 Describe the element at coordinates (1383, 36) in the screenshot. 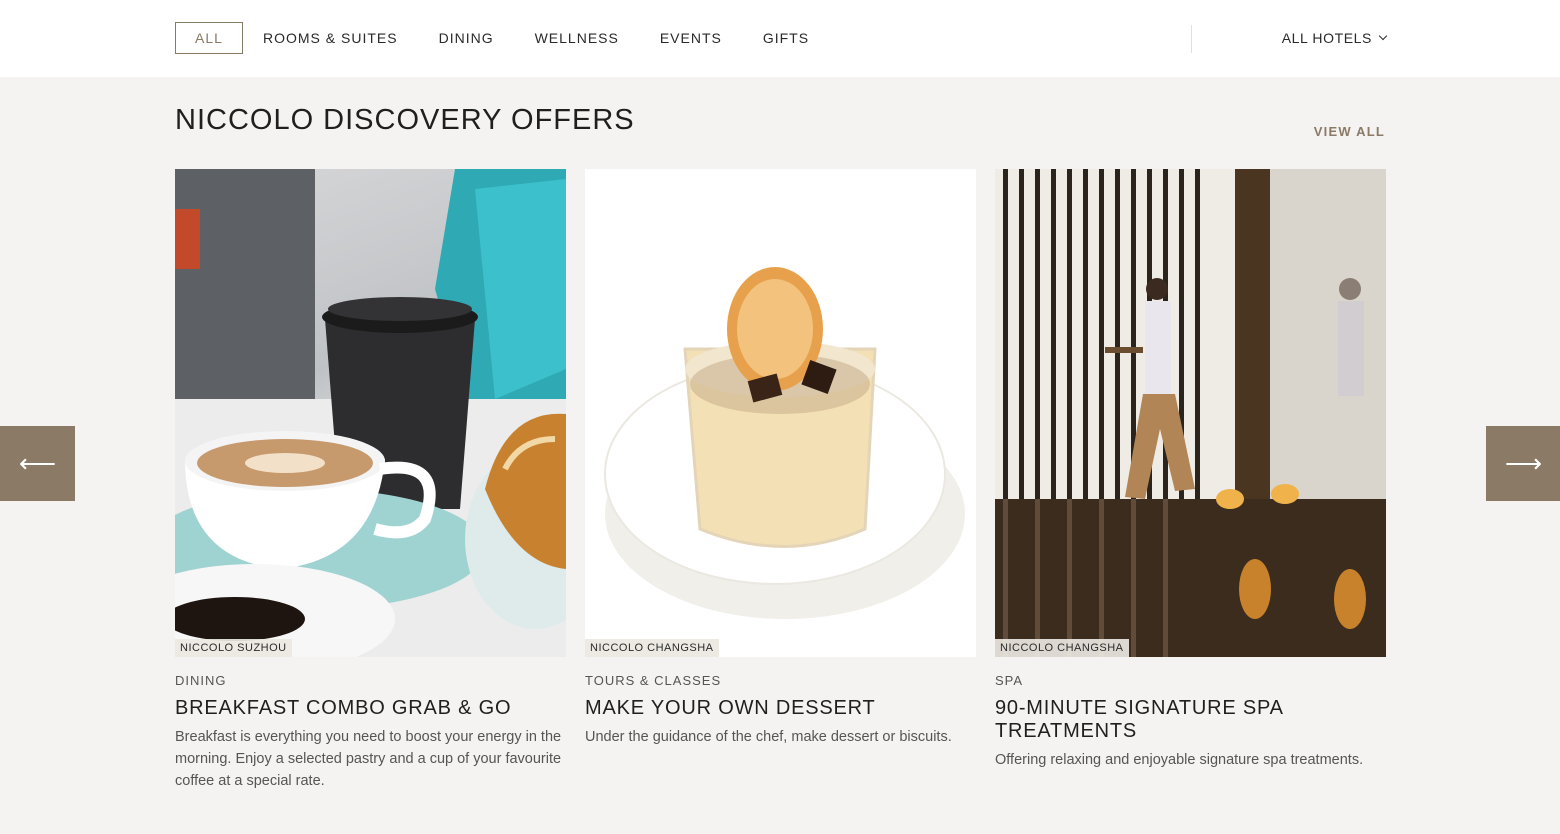

I see `chevron-down-icon` at that location.